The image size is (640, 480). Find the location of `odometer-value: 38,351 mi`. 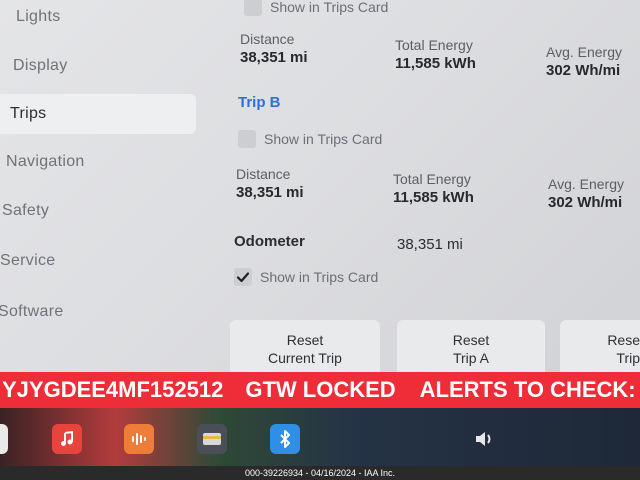

odometer-value: 38,351 mi is located at coordinates (430, 244).